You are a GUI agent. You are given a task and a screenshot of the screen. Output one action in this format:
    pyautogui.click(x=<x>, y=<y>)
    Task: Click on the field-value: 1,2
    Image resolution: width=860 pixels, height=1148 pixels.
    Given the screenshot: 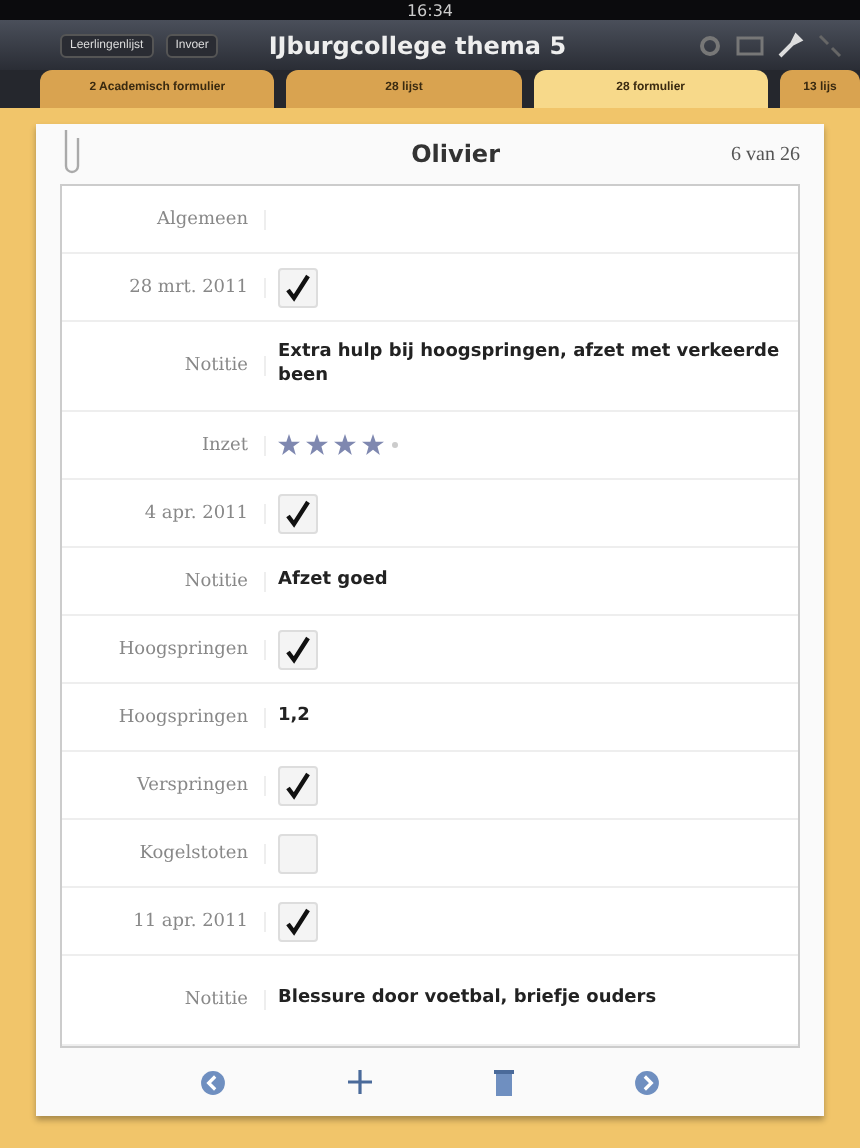 What is the action you would take?
    pyautogui.click(x=294, y=717)
    